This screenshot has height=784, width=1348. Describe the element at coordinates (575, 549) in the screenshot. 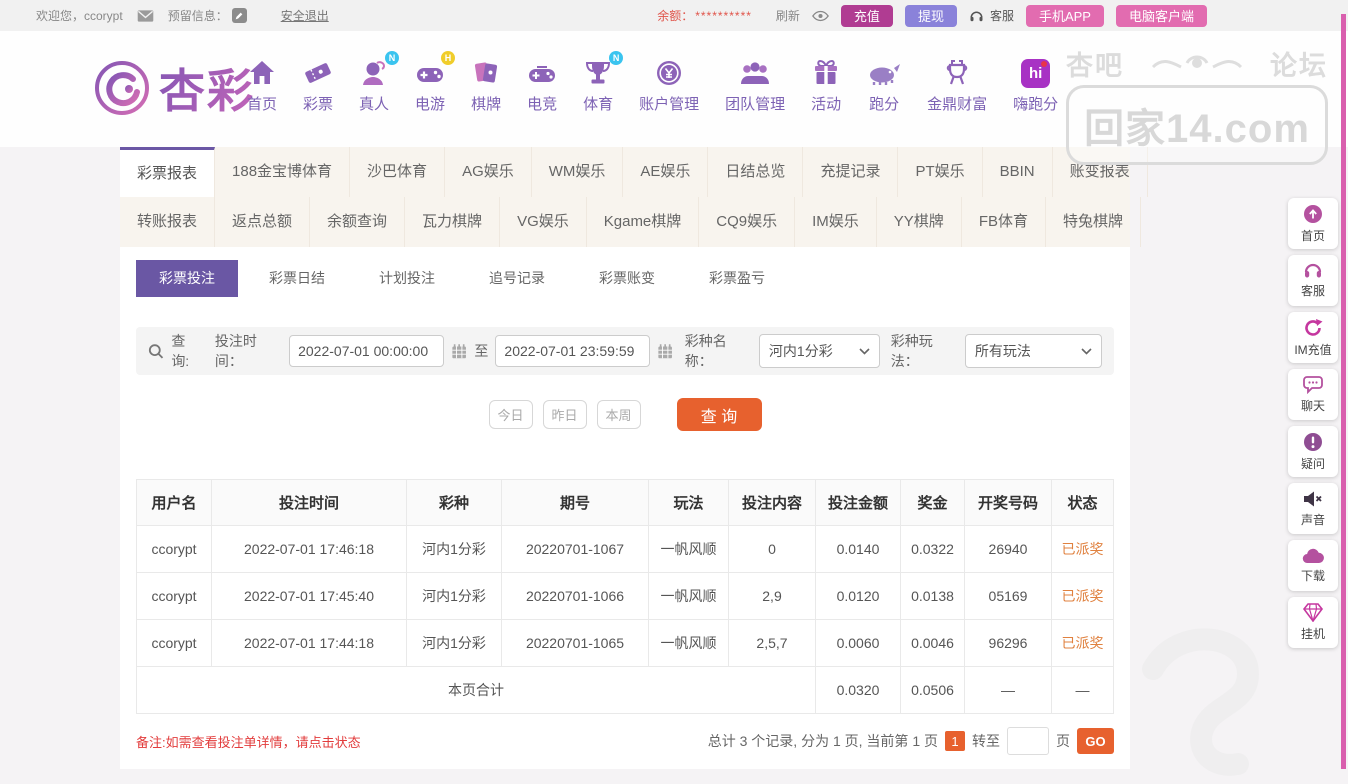

I see `cell-issue: 20220701-1067` at that location.